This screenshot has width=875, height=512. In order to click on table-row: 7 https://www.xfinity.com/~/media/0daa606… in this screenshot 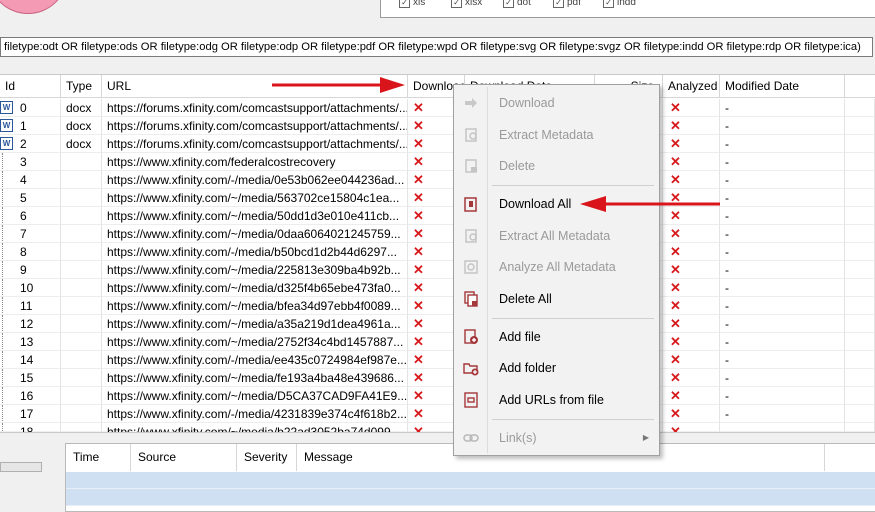, I will do `click(437, 234)`.